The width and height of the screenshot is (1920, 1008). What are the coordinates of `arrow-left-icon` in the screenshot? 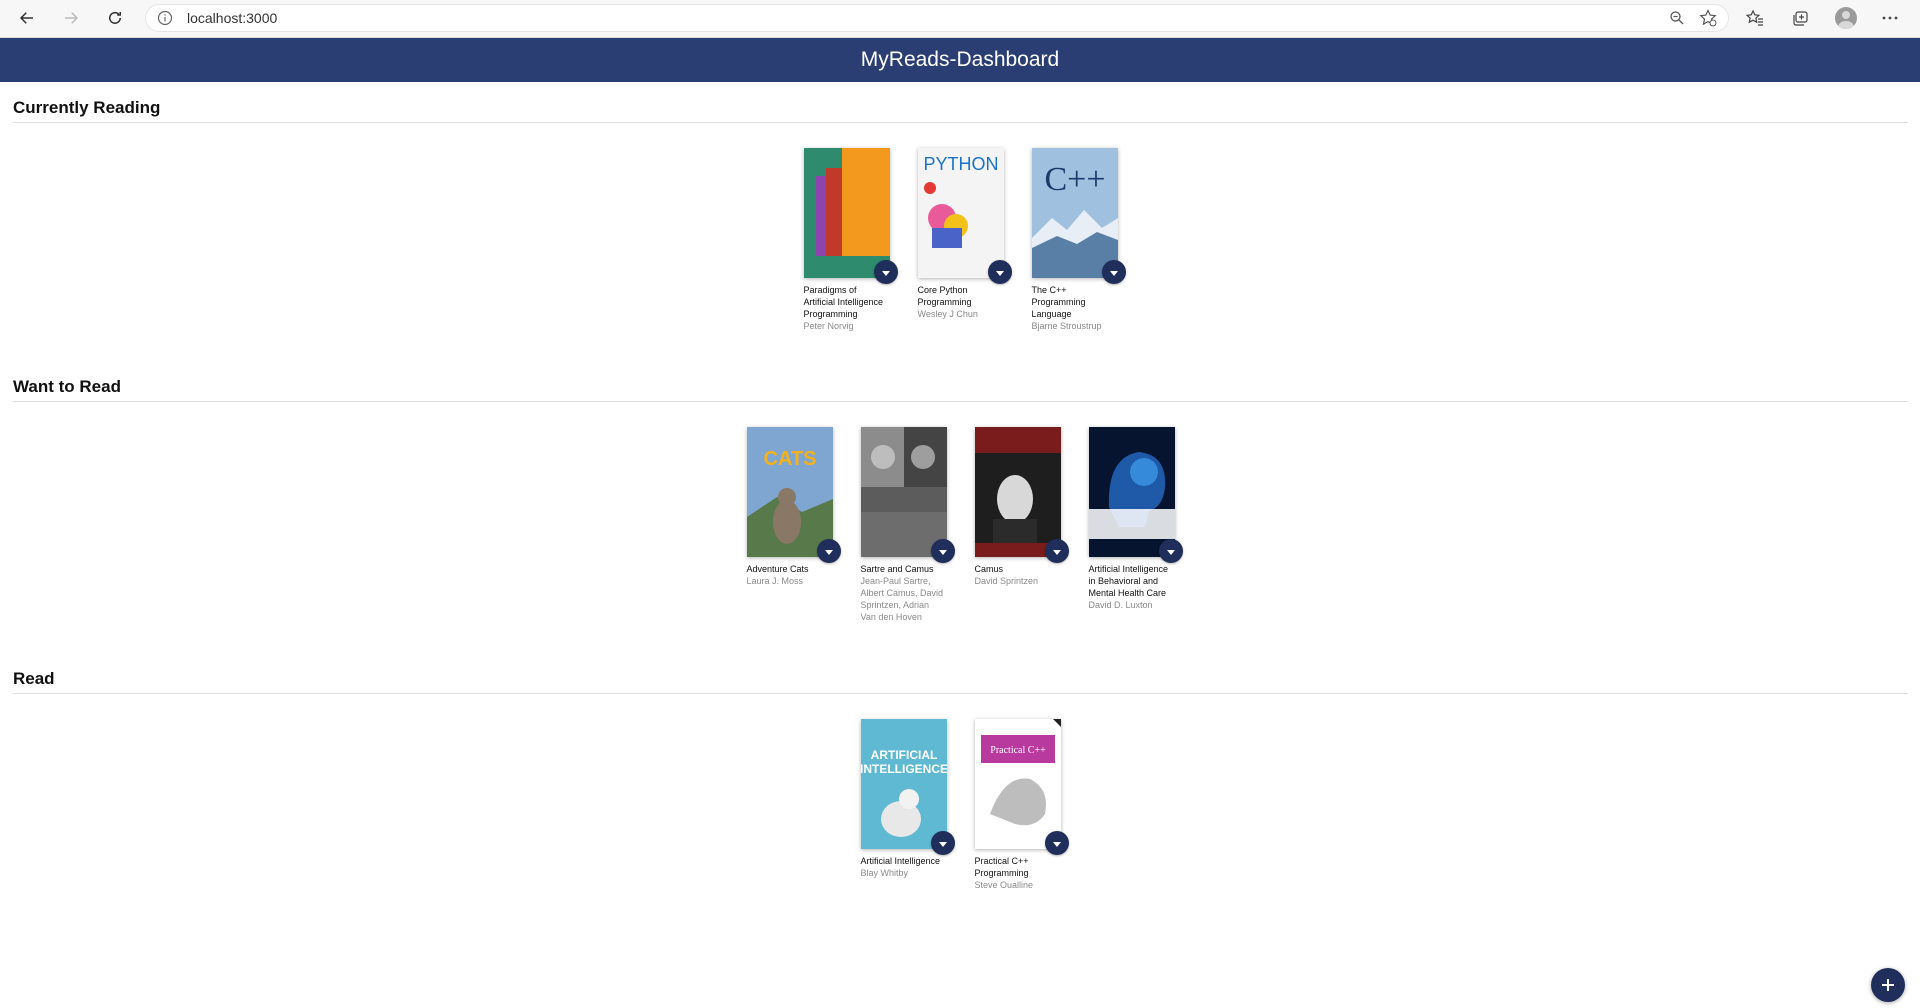 It's located at (26, 18).